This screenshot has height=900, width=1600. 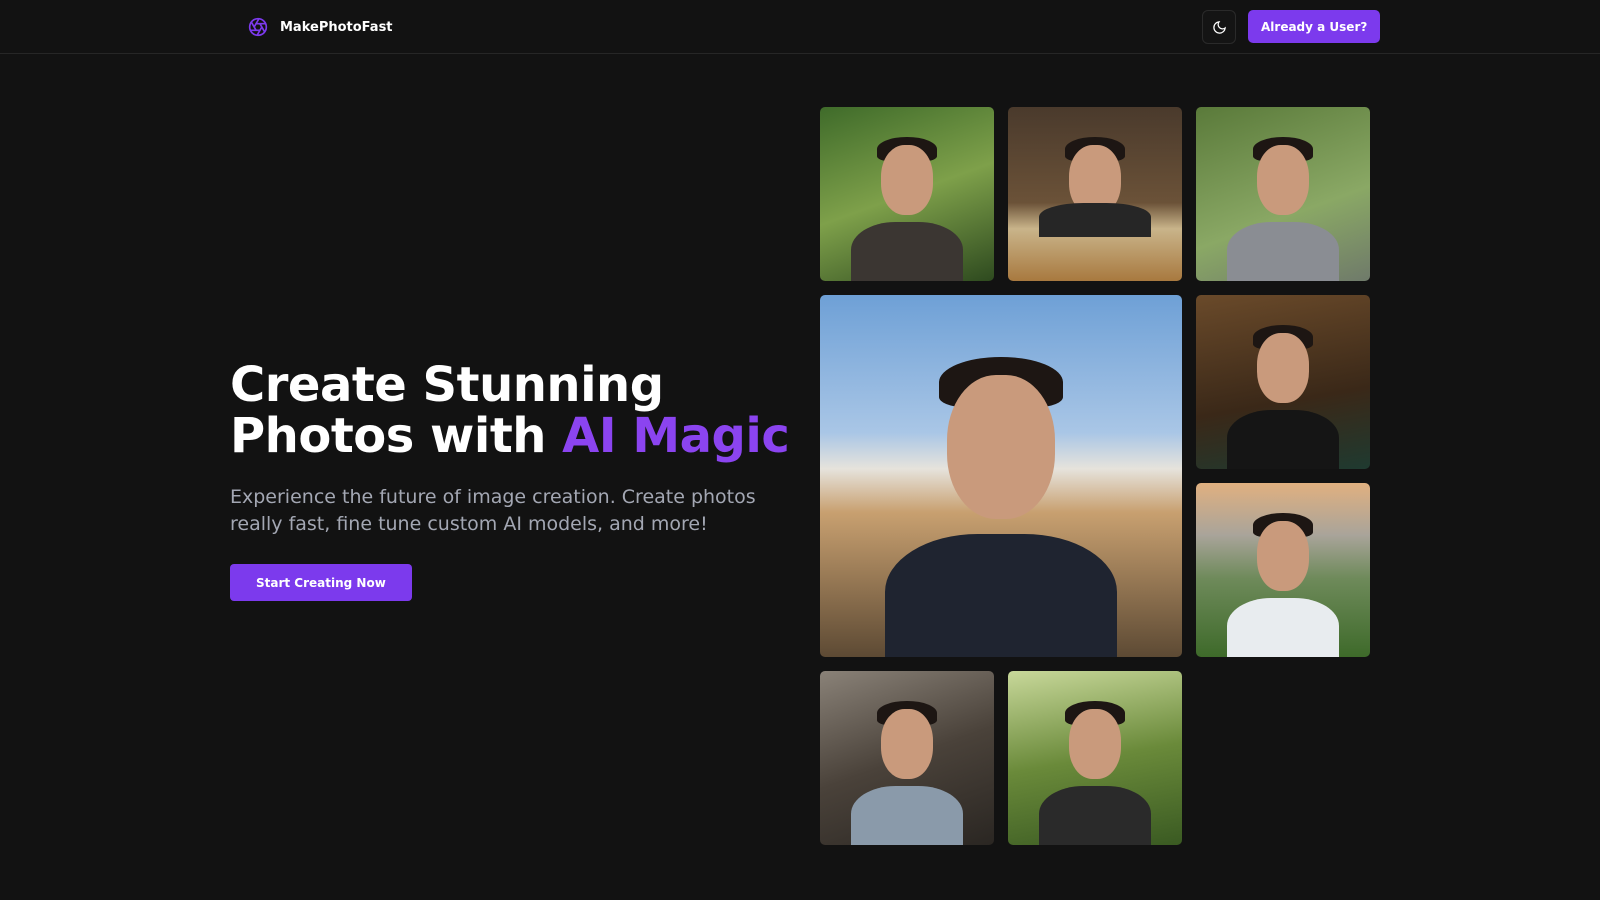 I want to click on moon-icon, so click(x=1219, y=27).